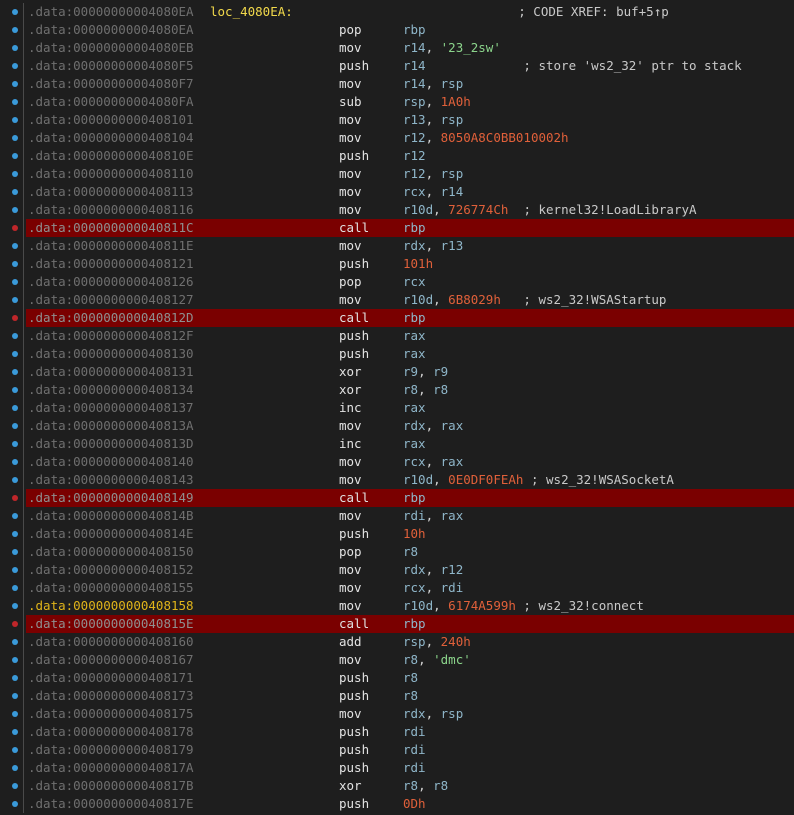  I want to click on instruction-row: .data:0000000000408121 push 101h, so click(397, 264).